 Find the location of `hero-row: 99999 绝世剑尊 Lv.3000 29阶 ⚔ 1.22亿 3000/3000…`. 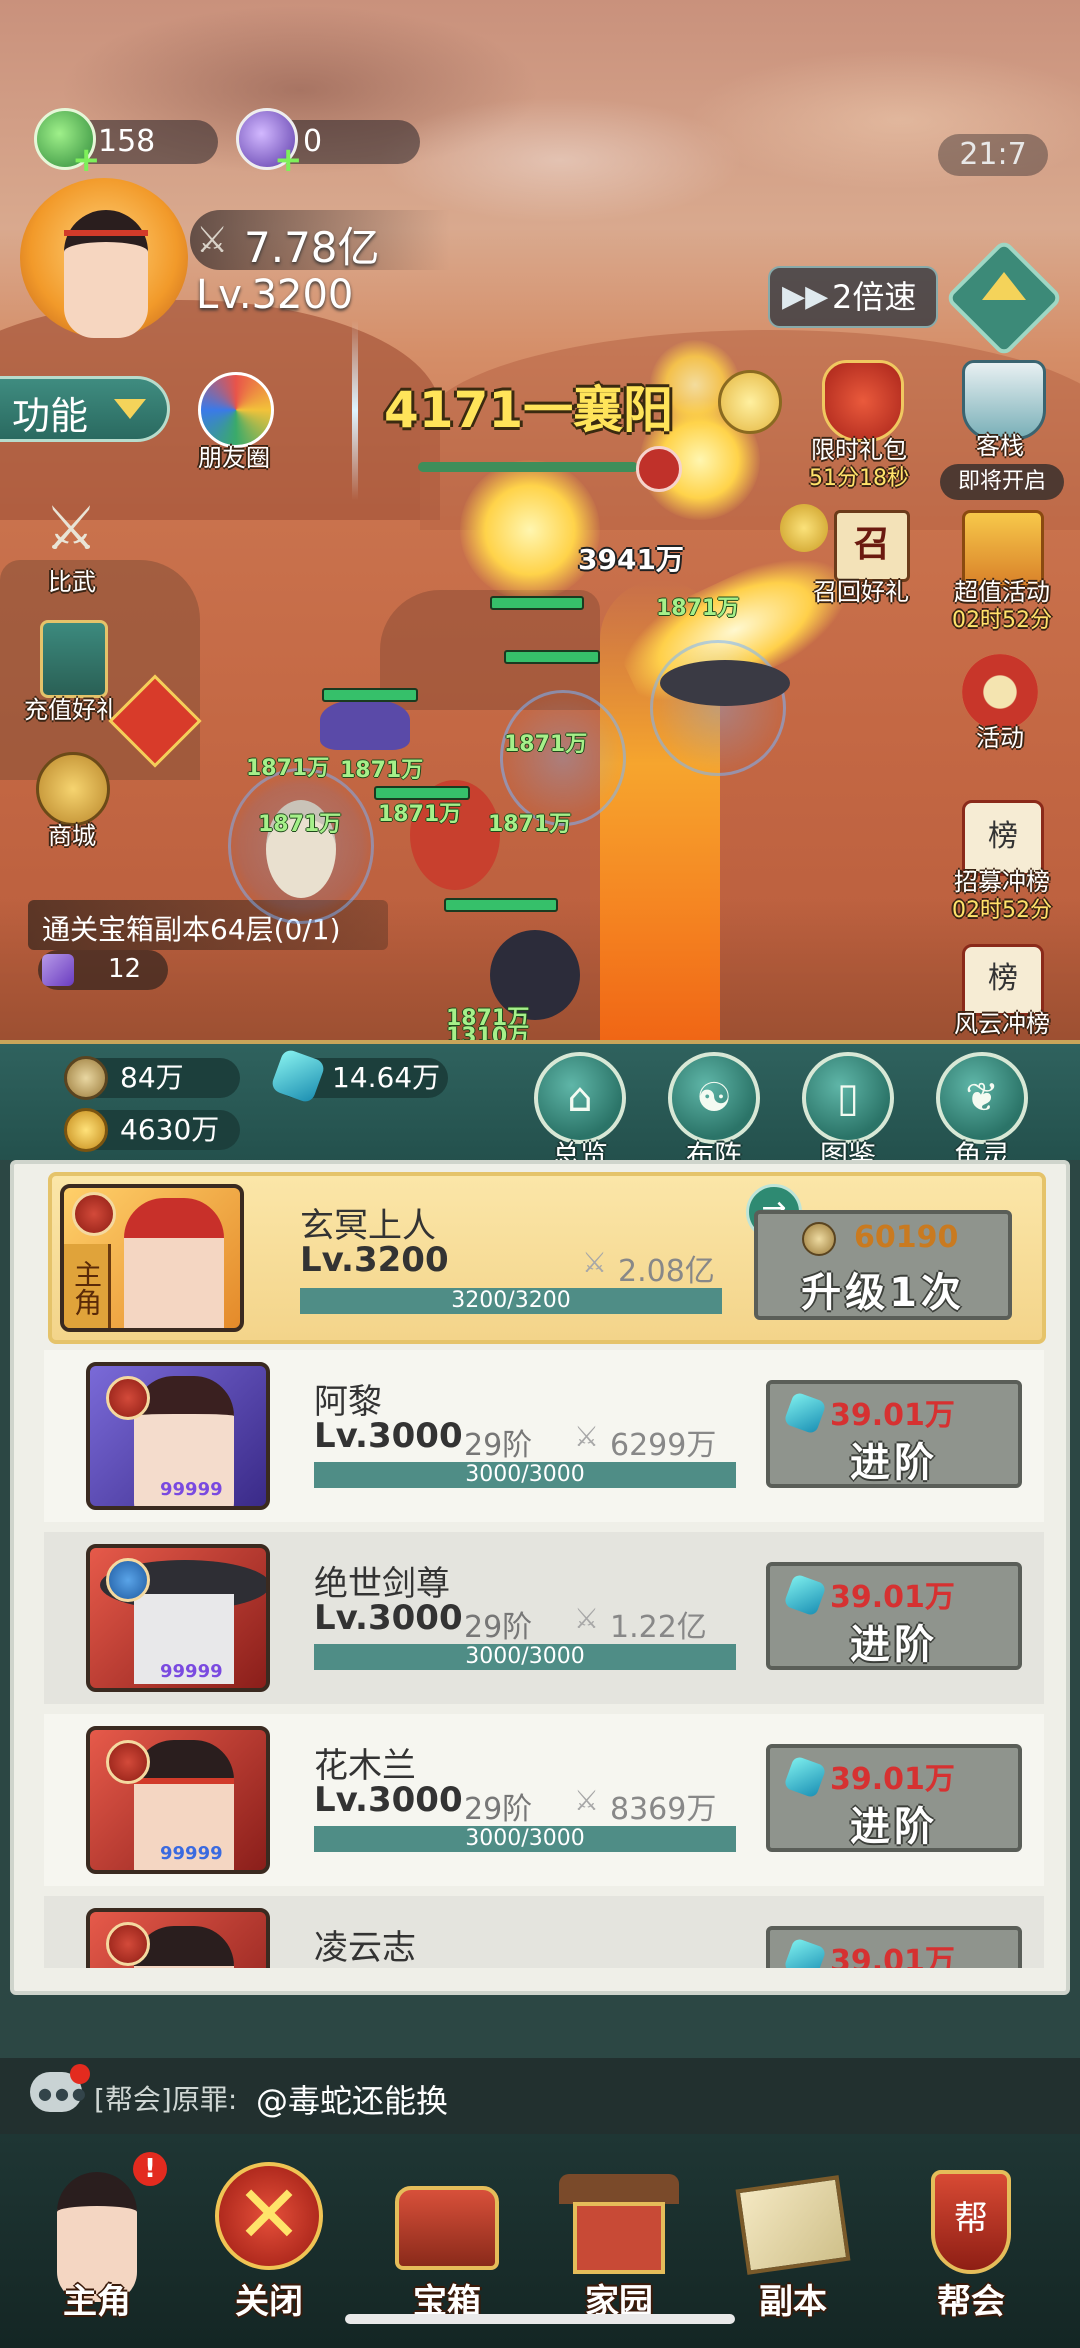

hero-row: 99999 绝世剑尊 Lv.3000 29阶 ⚔ 1.22亿 3000/3000… is located at coordinates (544, 1618).